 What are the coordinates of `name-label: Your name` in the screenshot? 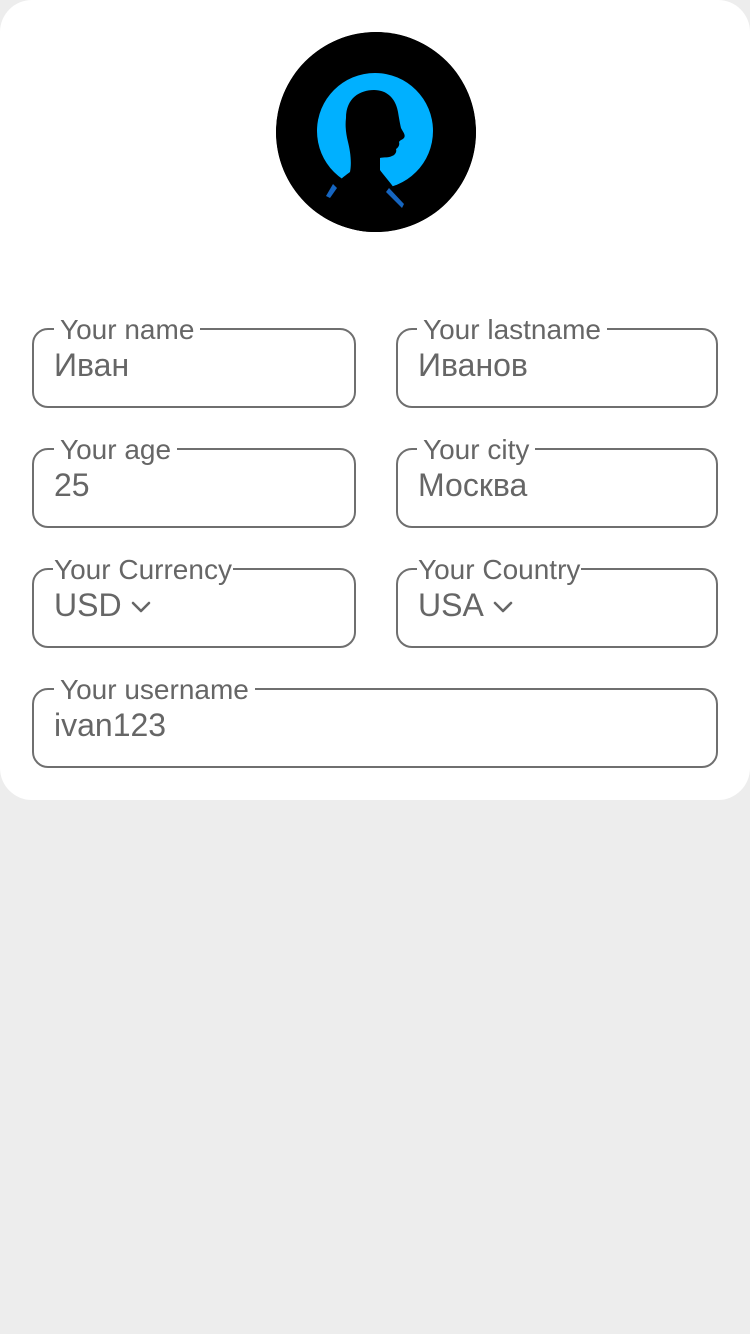 It's located at (127, 330).